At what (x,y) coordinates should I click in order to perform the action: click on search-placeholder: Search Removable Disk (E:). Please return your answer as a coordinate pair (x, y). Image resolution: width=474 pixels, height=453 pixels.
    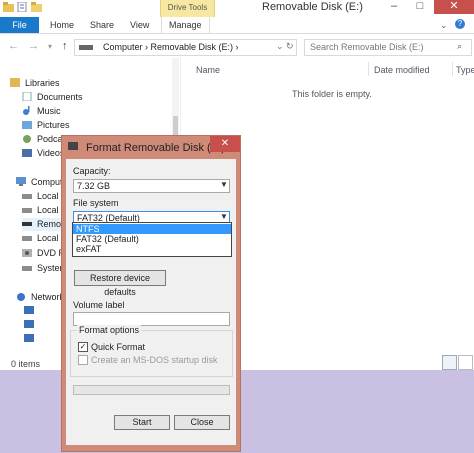
    Looking at the image, I should click on (367, 47).